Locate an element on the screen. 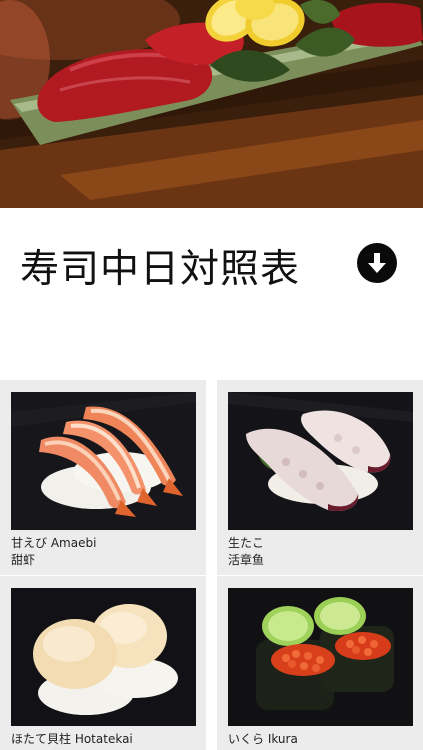  tako-photo is located at coordinates (320, 461).